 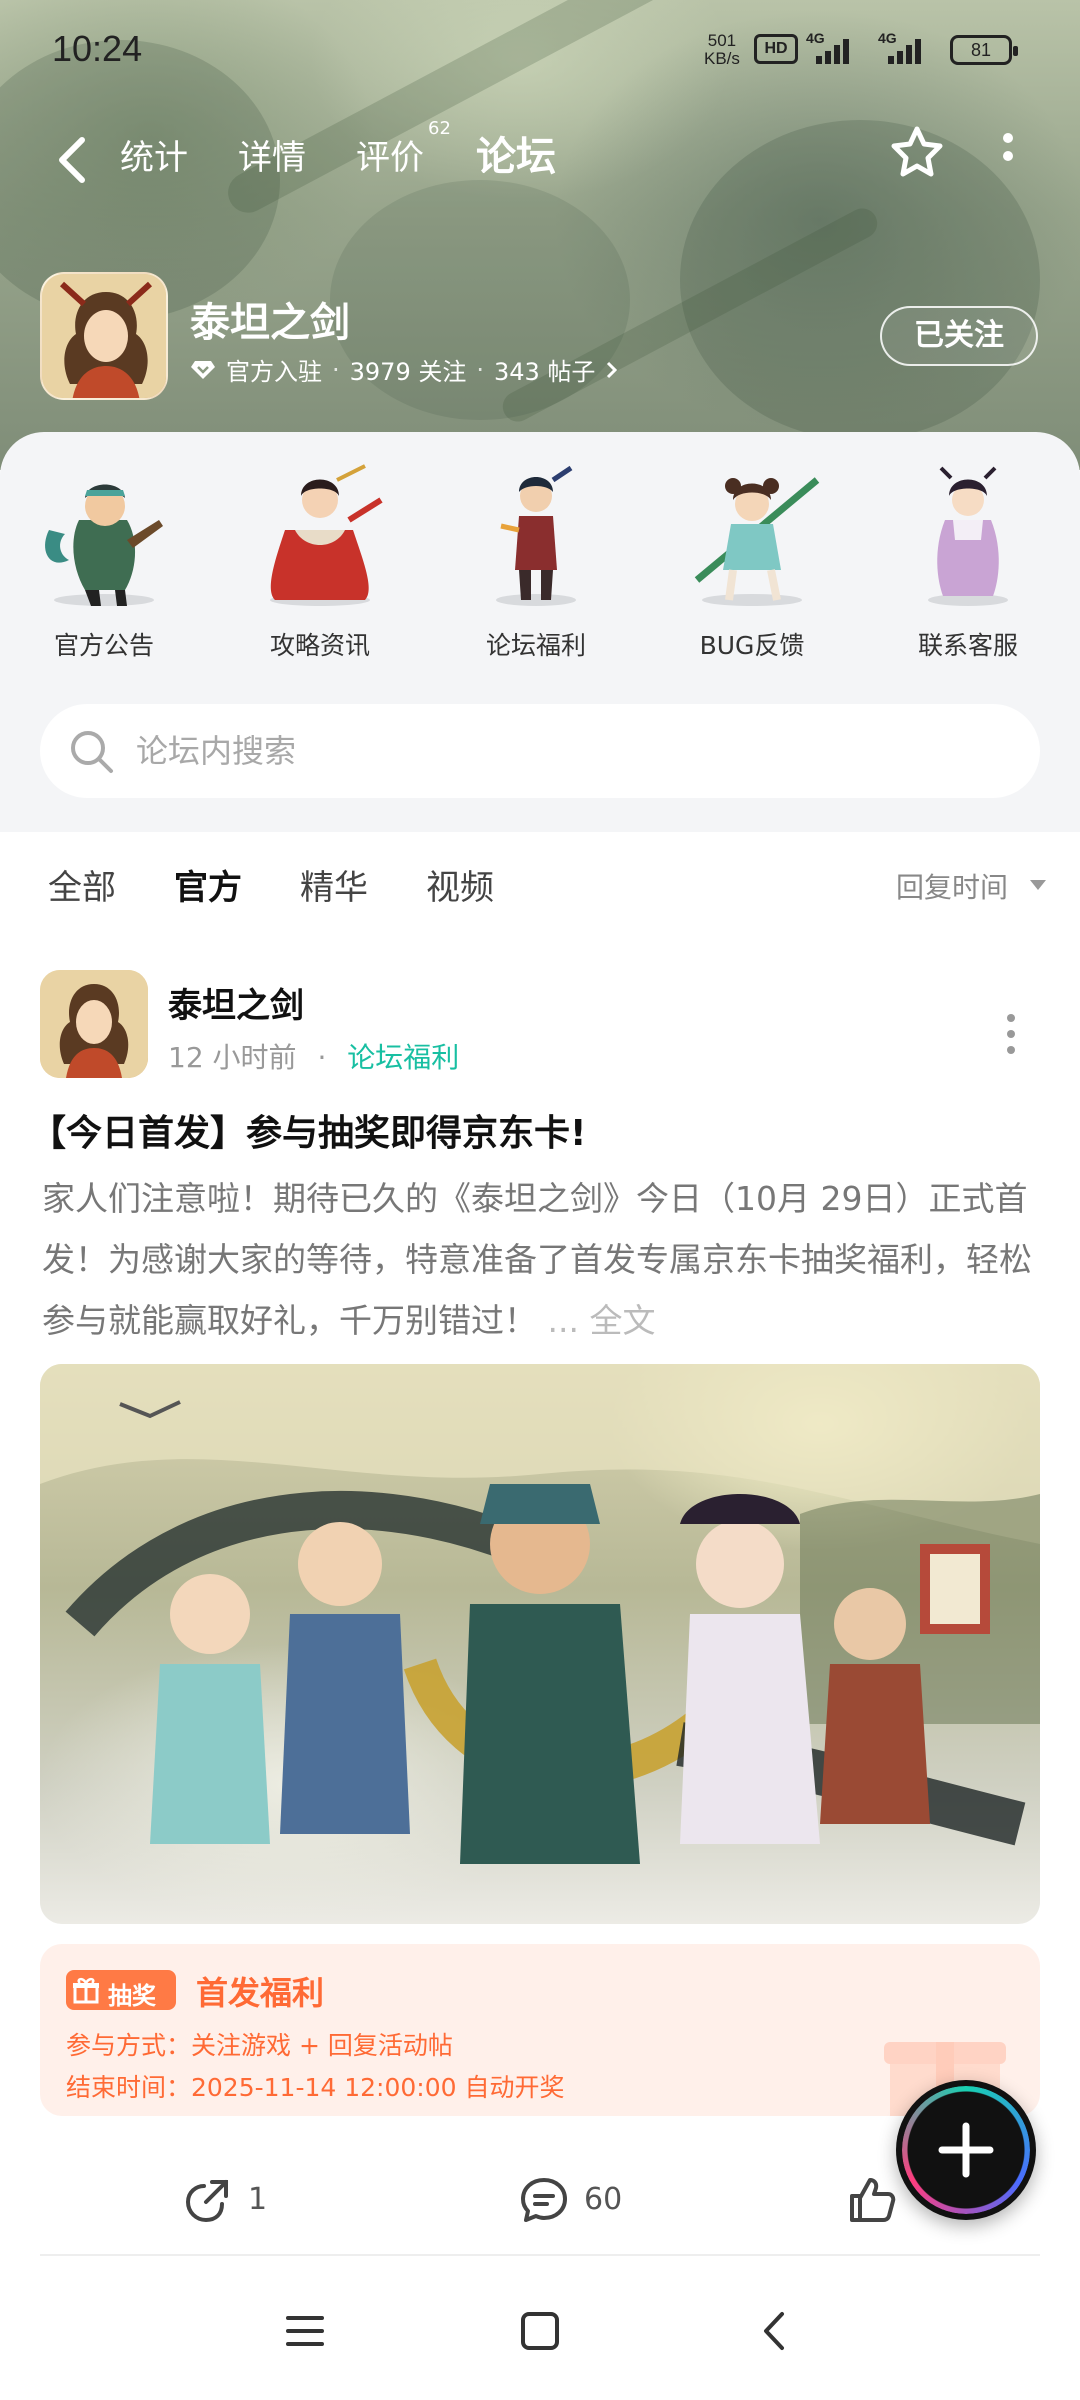 I want to click on plus-icon, so click(x=966, y=2150).